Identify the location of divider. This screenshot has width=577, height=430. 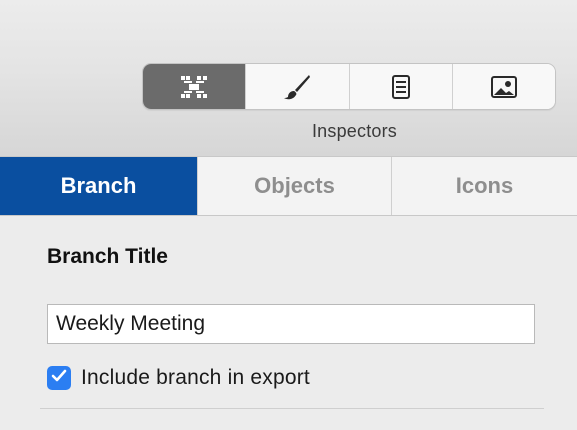
(292, 408).